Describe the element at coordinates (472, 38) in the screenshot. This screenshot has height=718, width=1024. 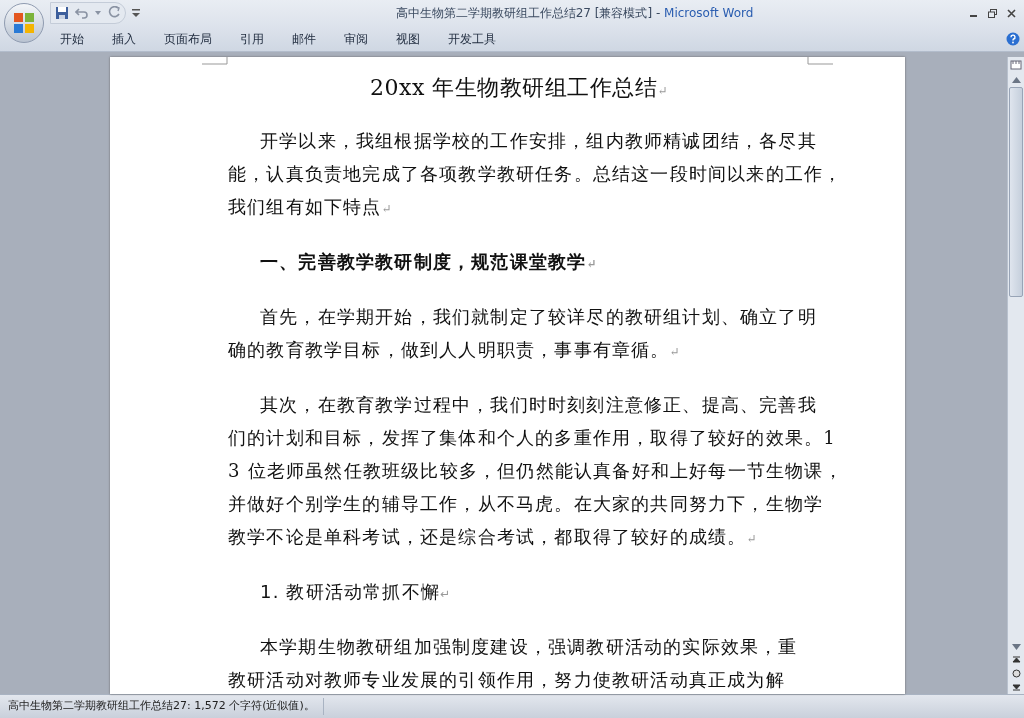
I see `ribbon-tab: 开发工具` at that location.